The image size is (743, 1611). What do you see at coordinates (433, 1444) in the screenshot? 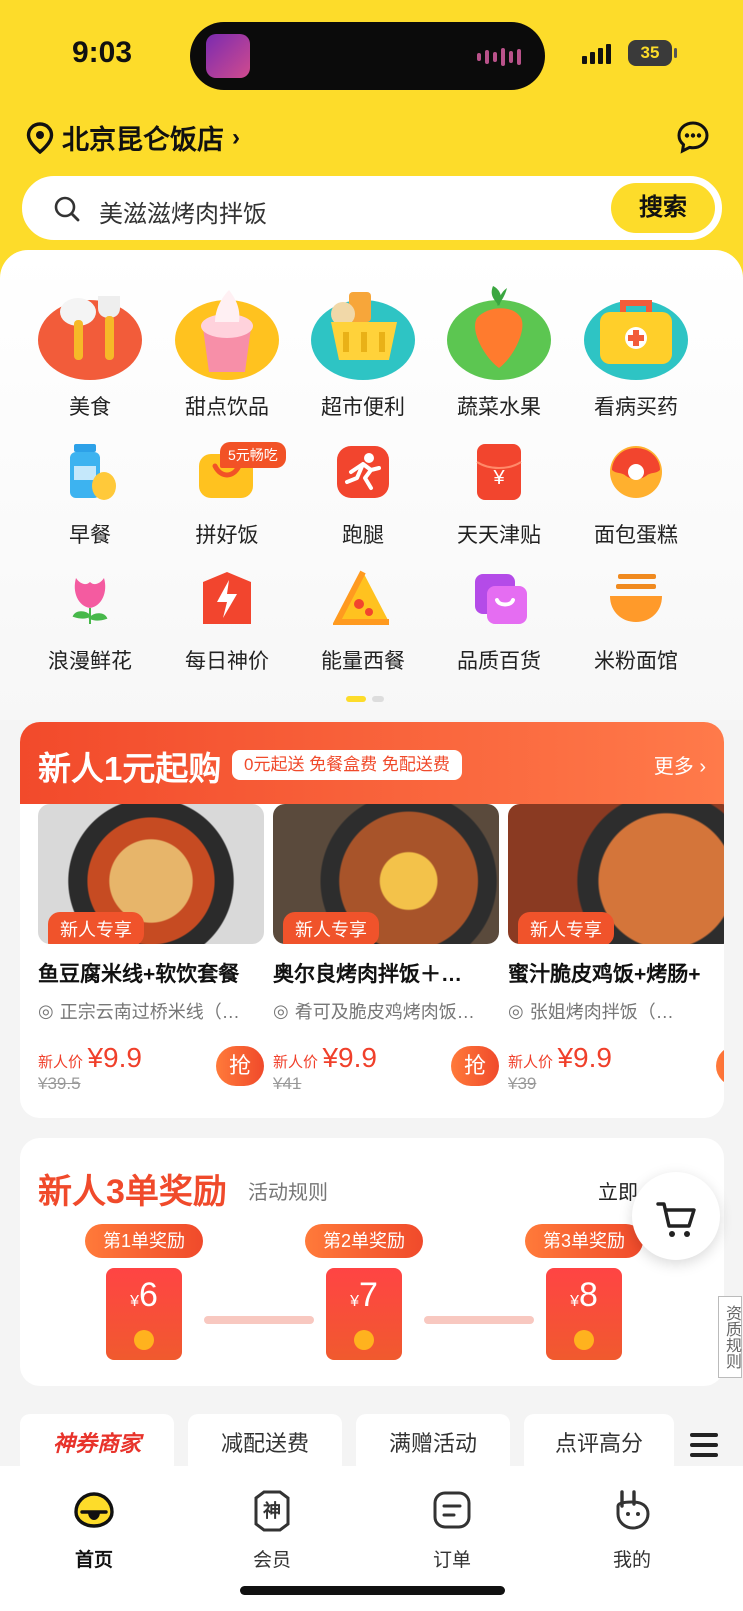
I see `filter-chip-gift-promo: 满赠活动` at bounding box center [433, 1444].